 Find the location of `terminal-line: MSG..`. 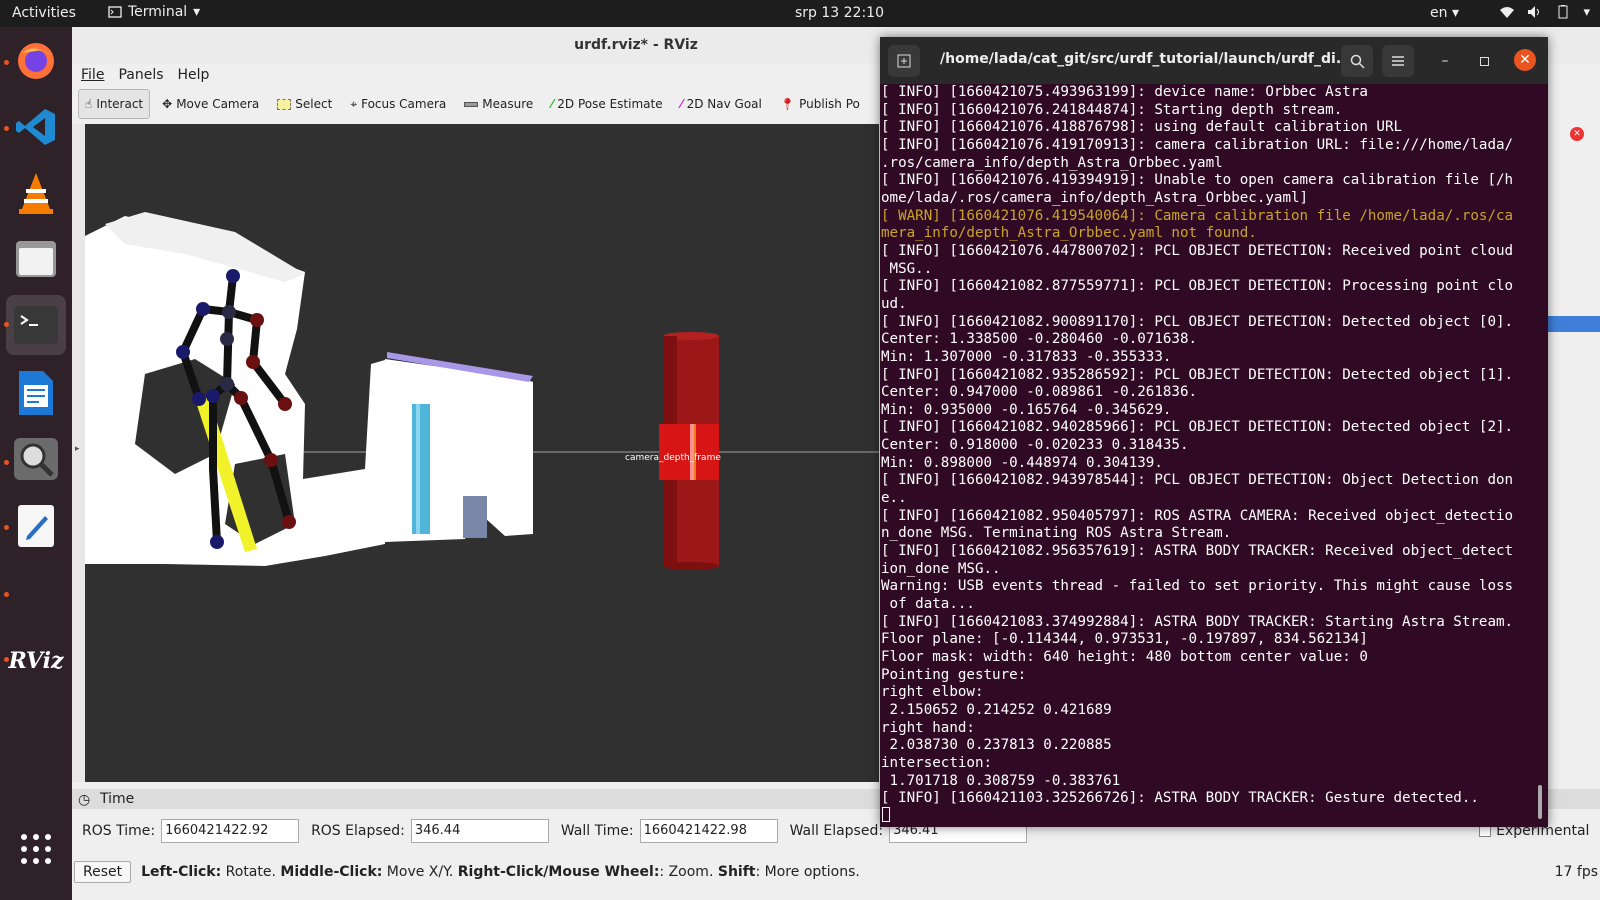

terminal-line: MSG.. is located at coordinates (907, 268).